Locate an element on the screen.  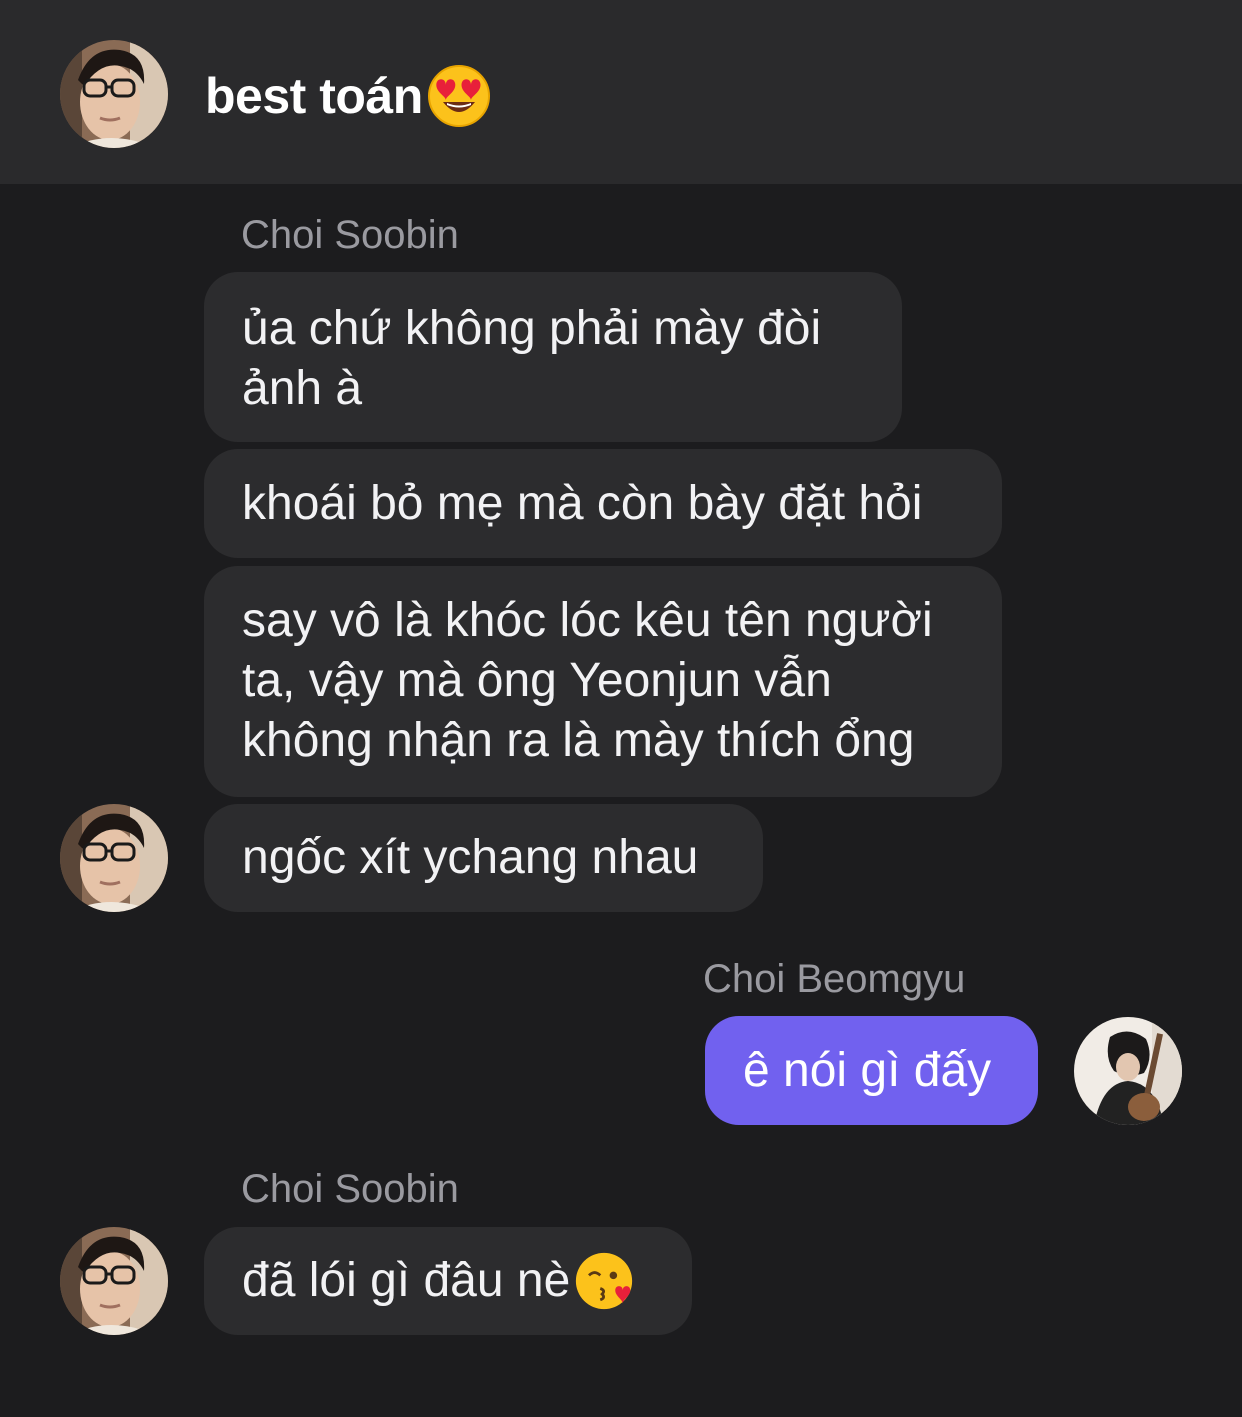
chat-title-text: best toán is located at coordinates (314, 96).